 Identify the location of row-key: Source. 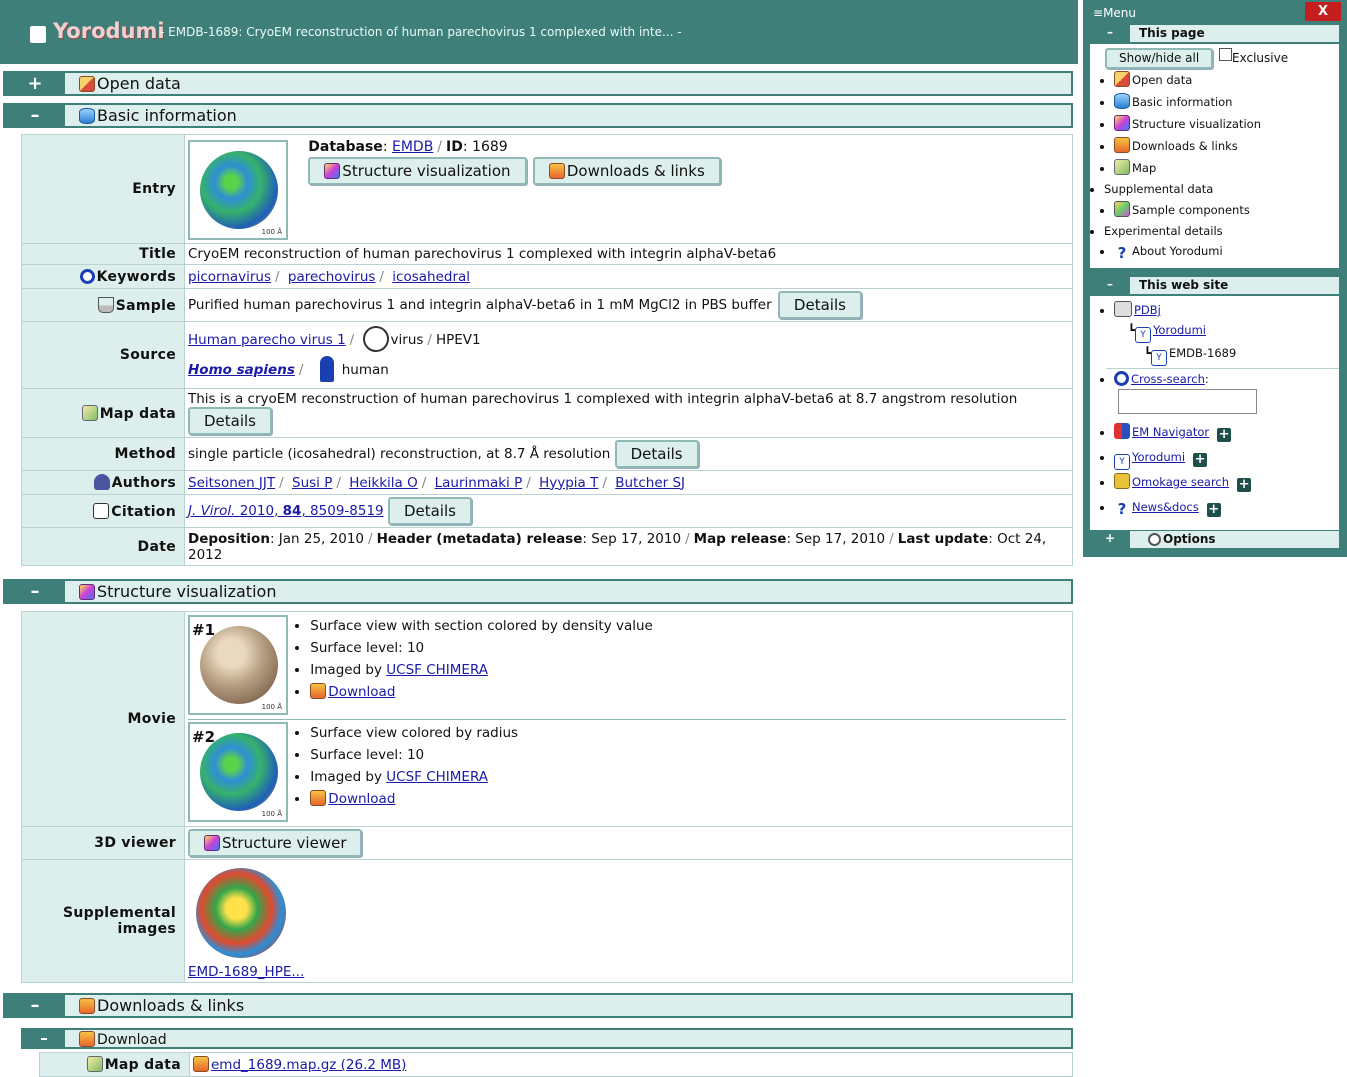
(103, 355).